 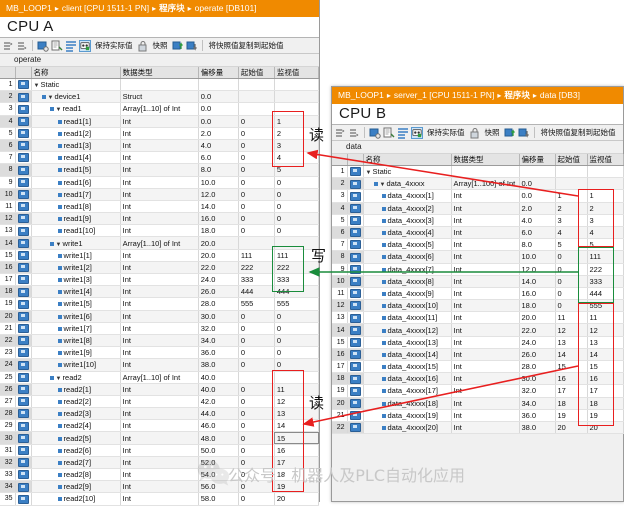 What do you see at coordinates (218, 73) in the screenshot?
I see `col-offset: 偏移量` at bounding box center [218, 73].